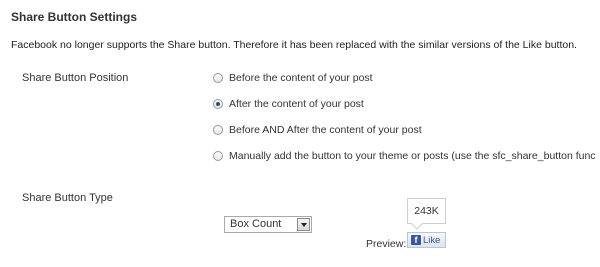 This screenshot has height=267, width=600. I want to click on radio-option-after: After the content of your post, so click(404, 103).